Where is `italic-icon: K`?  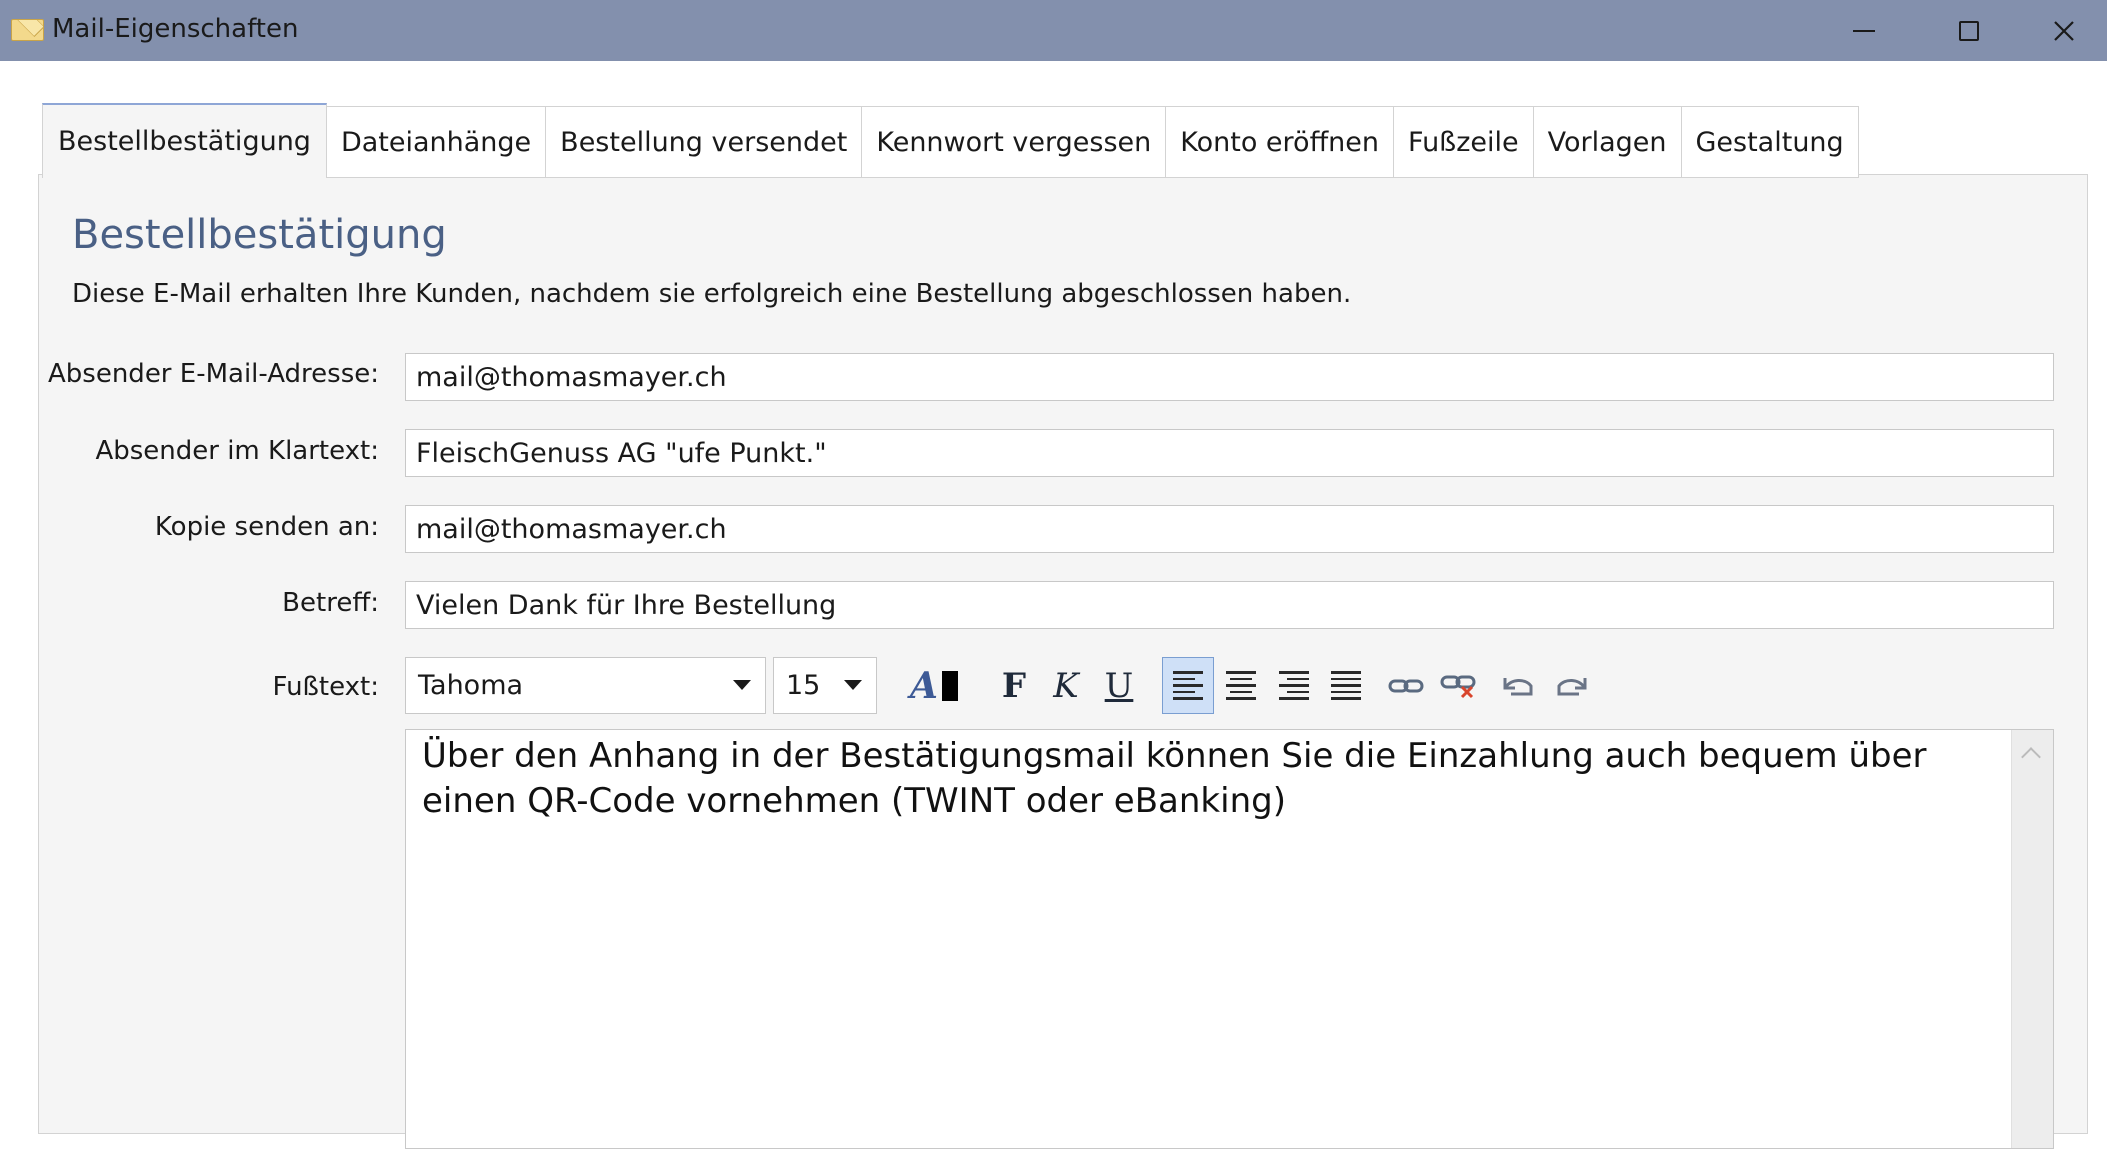
italic-icon: K is located at coordinates (1066, 685).